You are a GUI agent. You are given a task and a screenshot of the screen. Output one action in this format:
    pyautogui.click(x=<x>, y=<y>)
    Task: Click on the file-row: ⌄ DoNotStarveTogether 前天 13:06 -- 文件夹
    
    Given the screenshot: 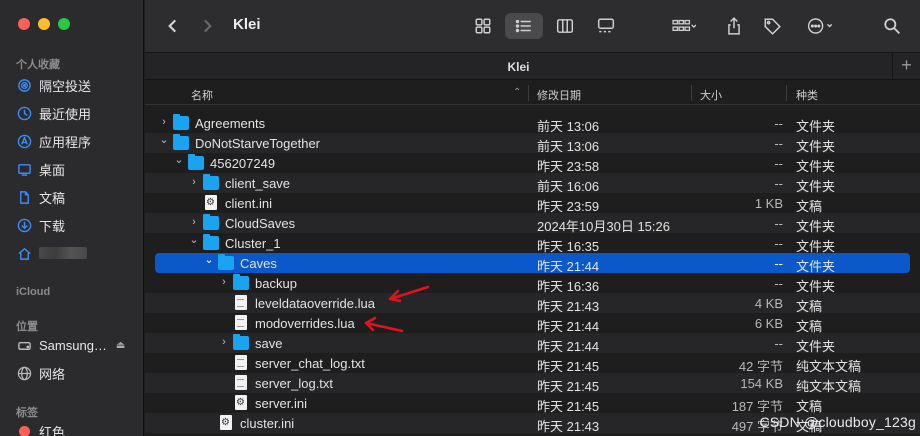 What is the action you would take?
    pyautogui.click(x=532, y=143)
    